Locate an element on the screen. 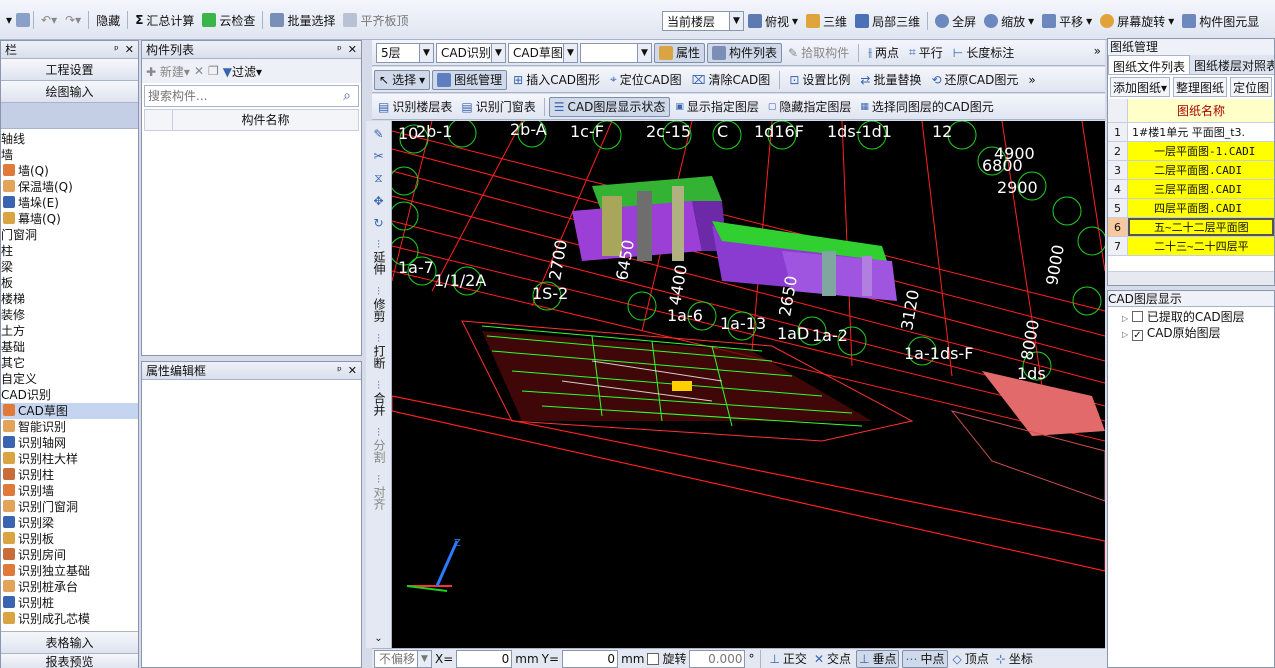  batch-replace-button: ⇄ 批量替换 is located at coordinates (890, 80).